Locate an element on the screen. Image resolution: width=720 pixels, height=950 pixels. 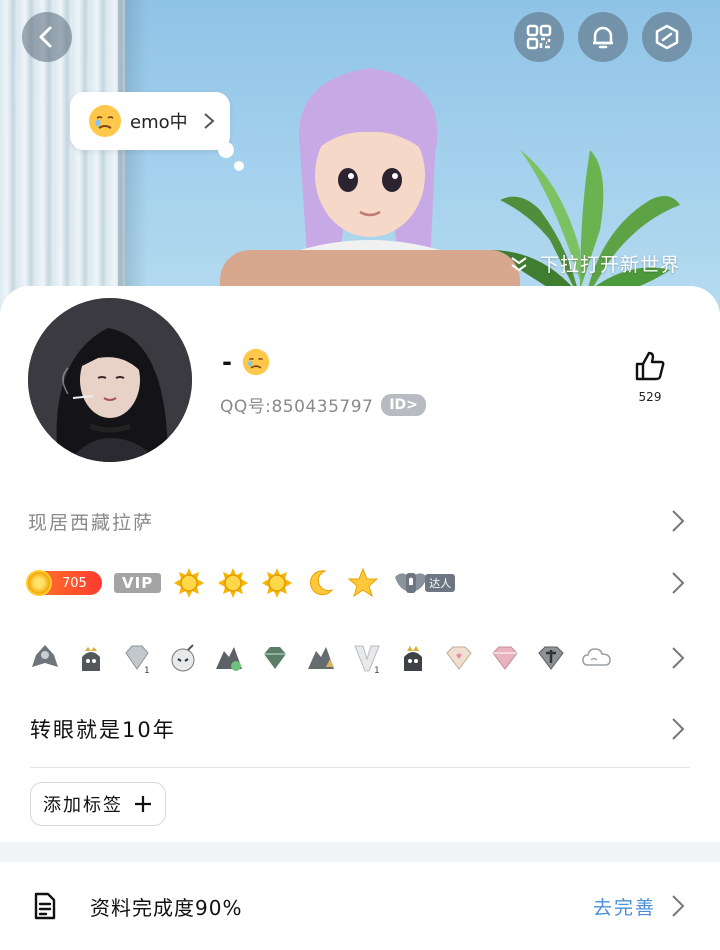
moon-icon is located at coordinates (322, 583).